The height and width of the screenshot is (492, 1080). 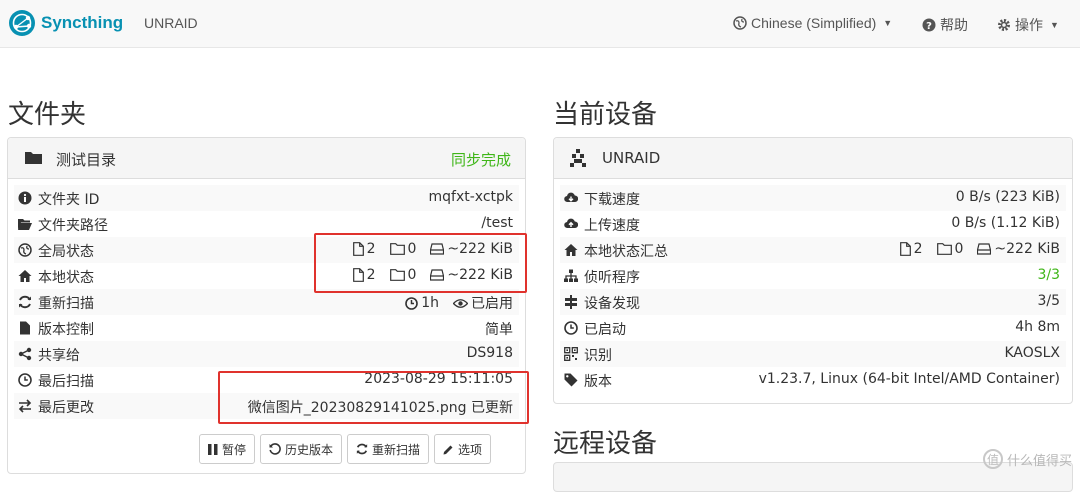 What do you see at coordinates (612, 200) in the screenshot?
I see `row-label: 下载速度` at bounding box center [612, 200].